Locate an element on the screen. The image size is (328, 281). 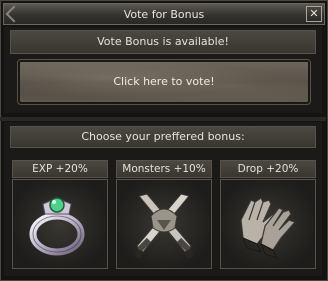
title-bar: Vote for Bonus ✕ is located at coordinates (164, 14).